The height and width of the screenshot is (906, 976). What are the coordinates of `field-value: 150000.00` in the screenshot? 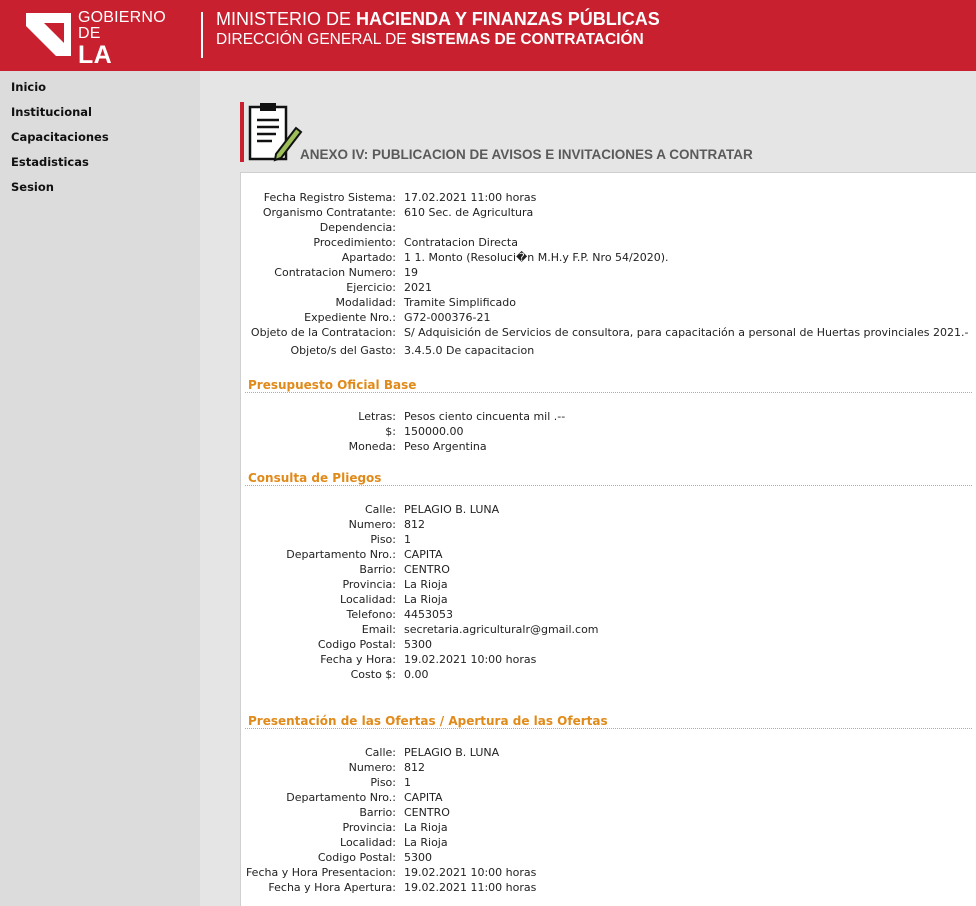 It's located at (434, 431).